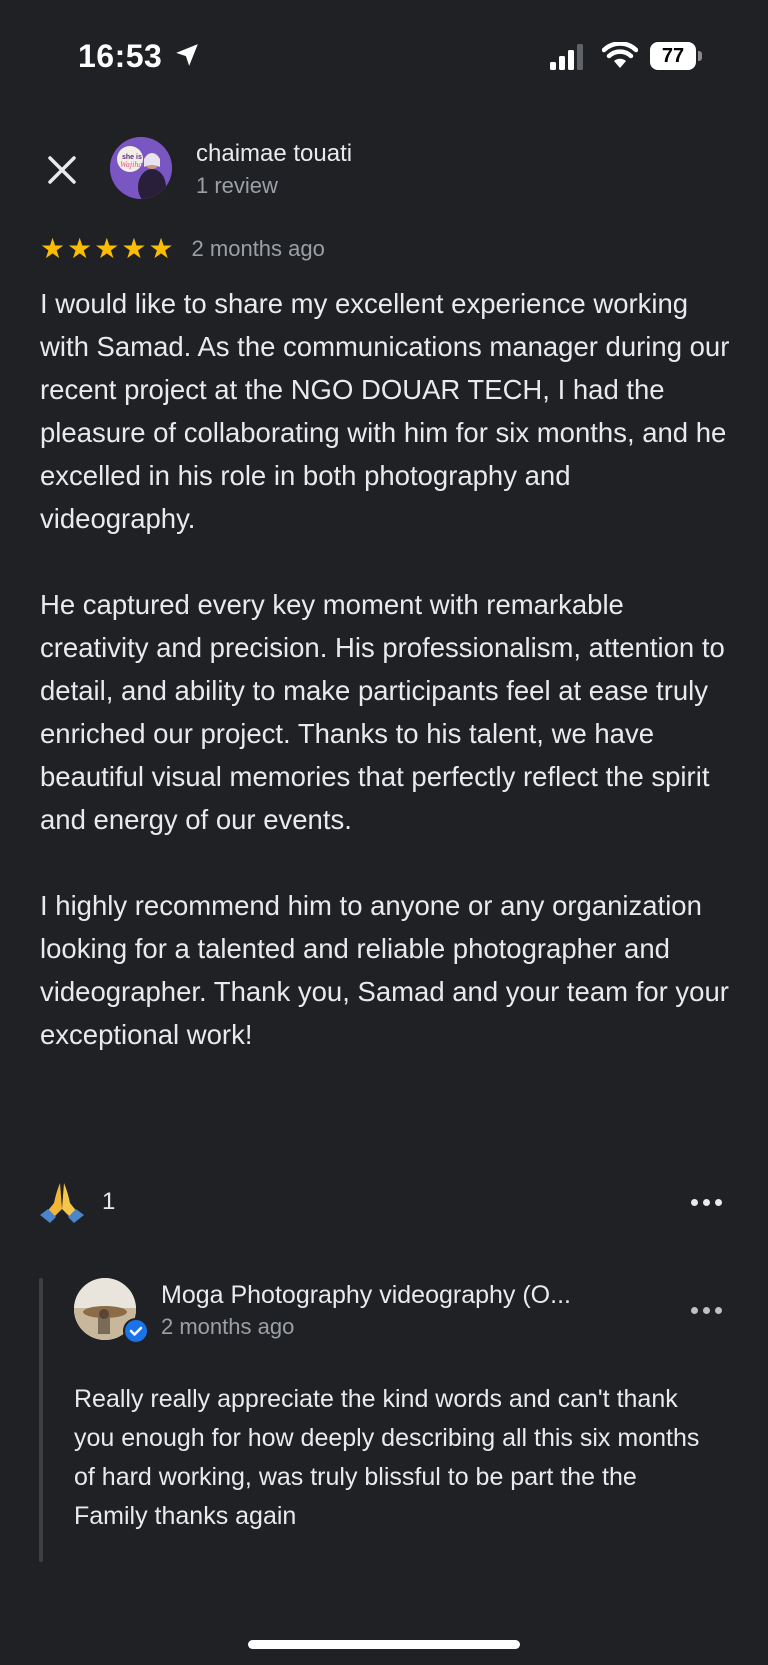 This screenshot has height=1665, width=768. What do you see at coordinates (62, 170) in the screenshot?
I see `close-icon` at bounding box center [62, 170].